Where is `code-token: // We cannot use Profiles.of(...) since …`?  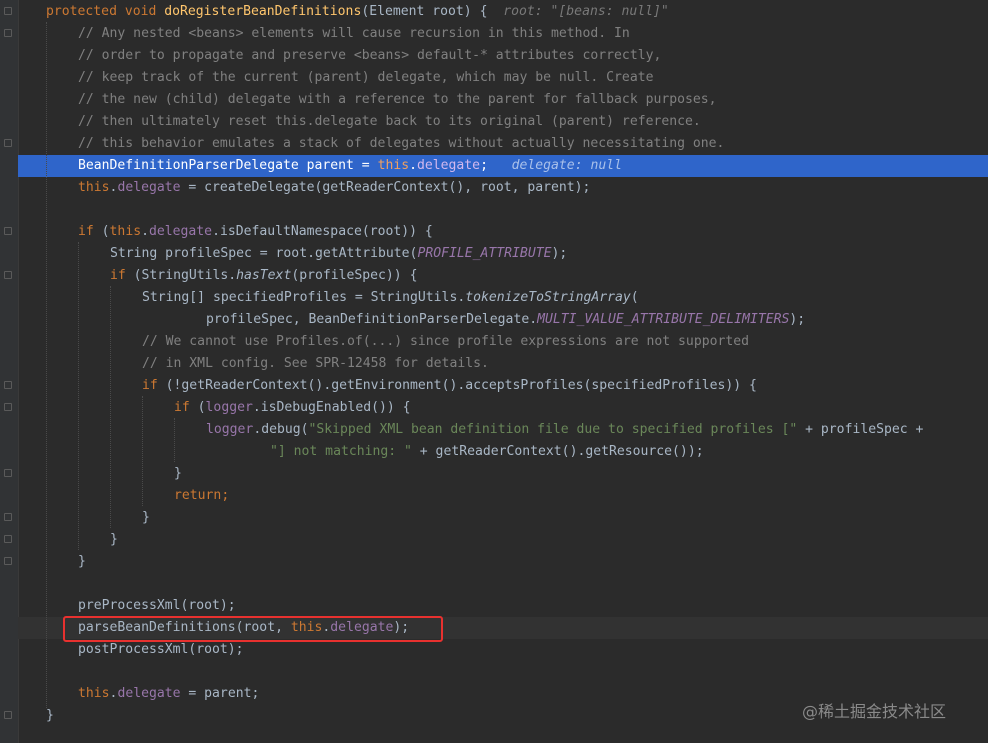
code-token: // We cannot use Profiles.of(...) since … is located at coordinates (445, 341).